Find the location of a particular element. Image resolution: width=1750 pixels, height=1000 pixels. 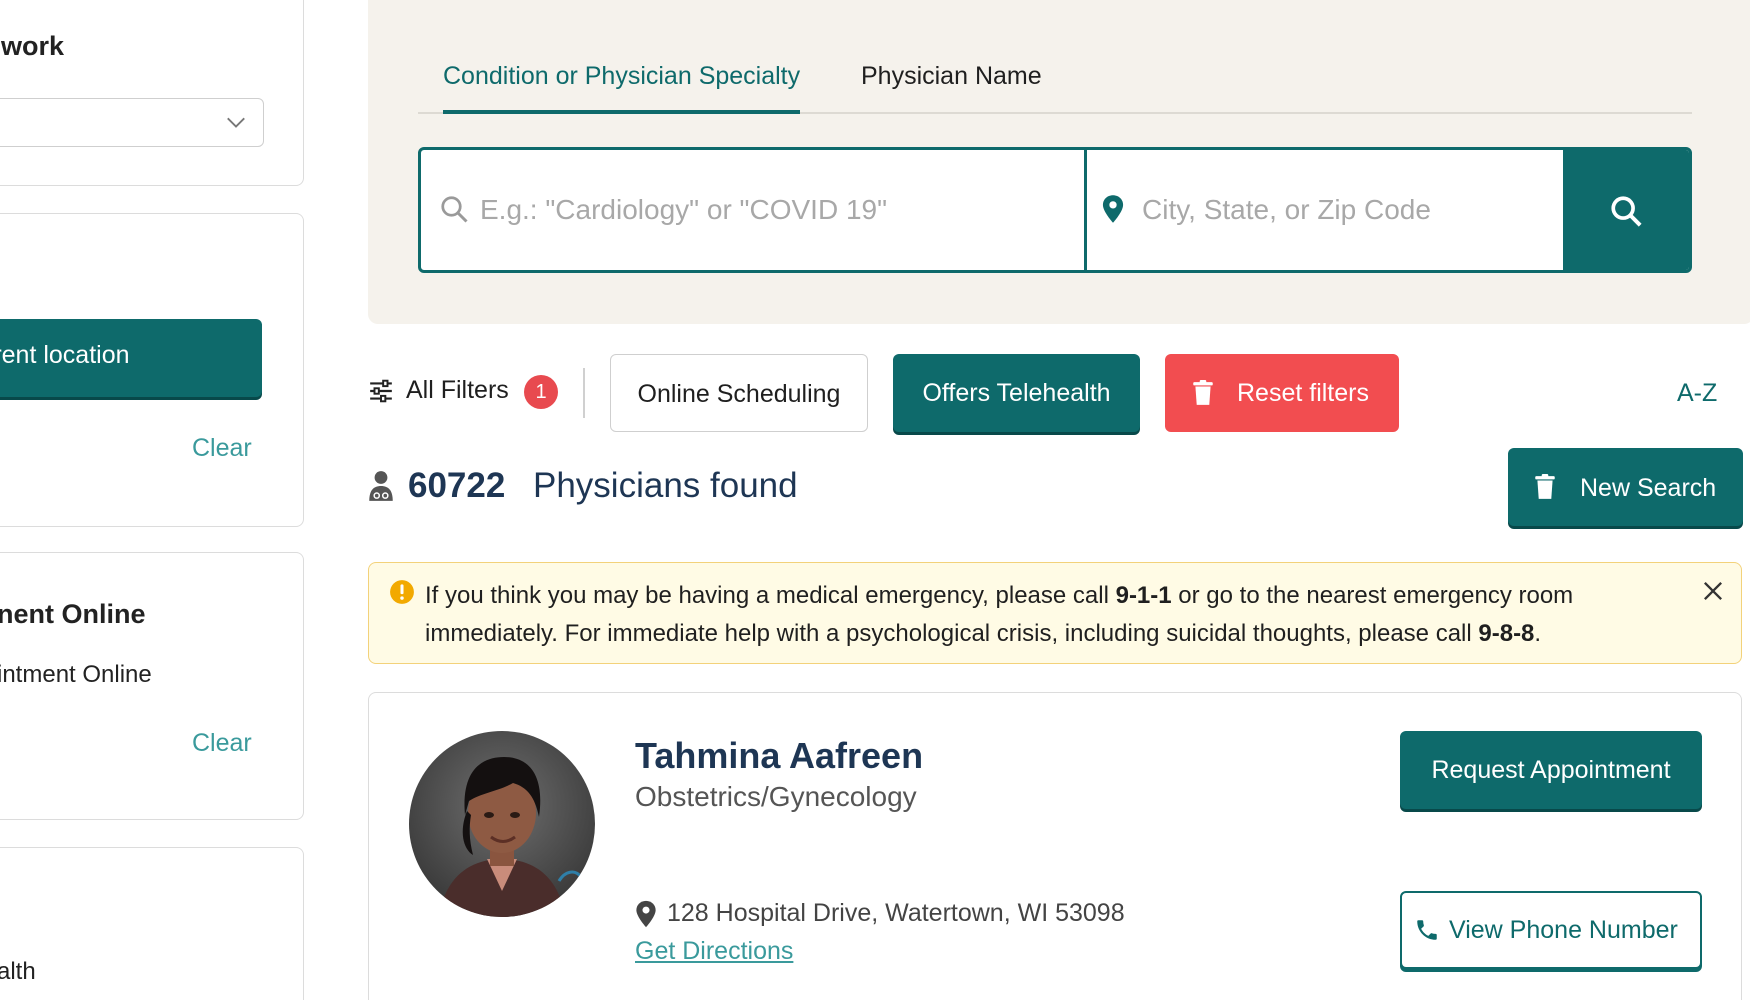

physician-icon is located at coordinates (381, 486).